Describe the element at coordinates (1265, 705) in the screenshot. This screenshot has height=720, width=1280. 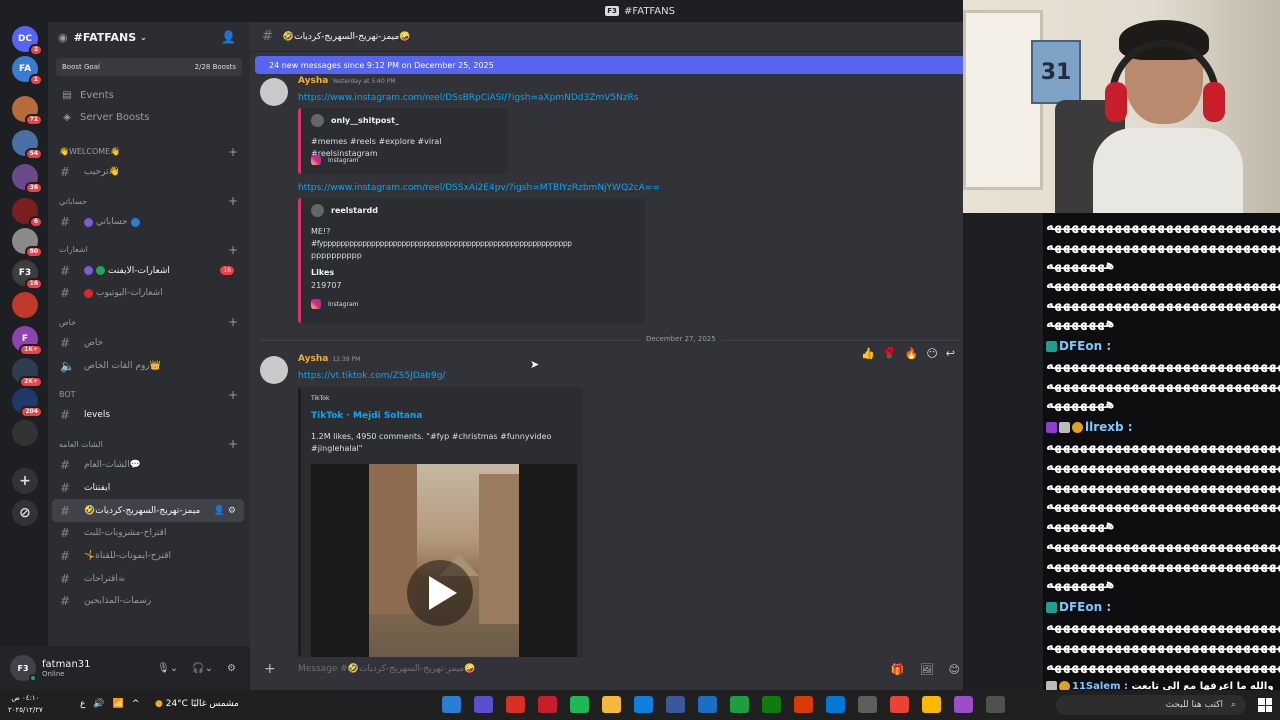
I see `start-button-icon` at that location.